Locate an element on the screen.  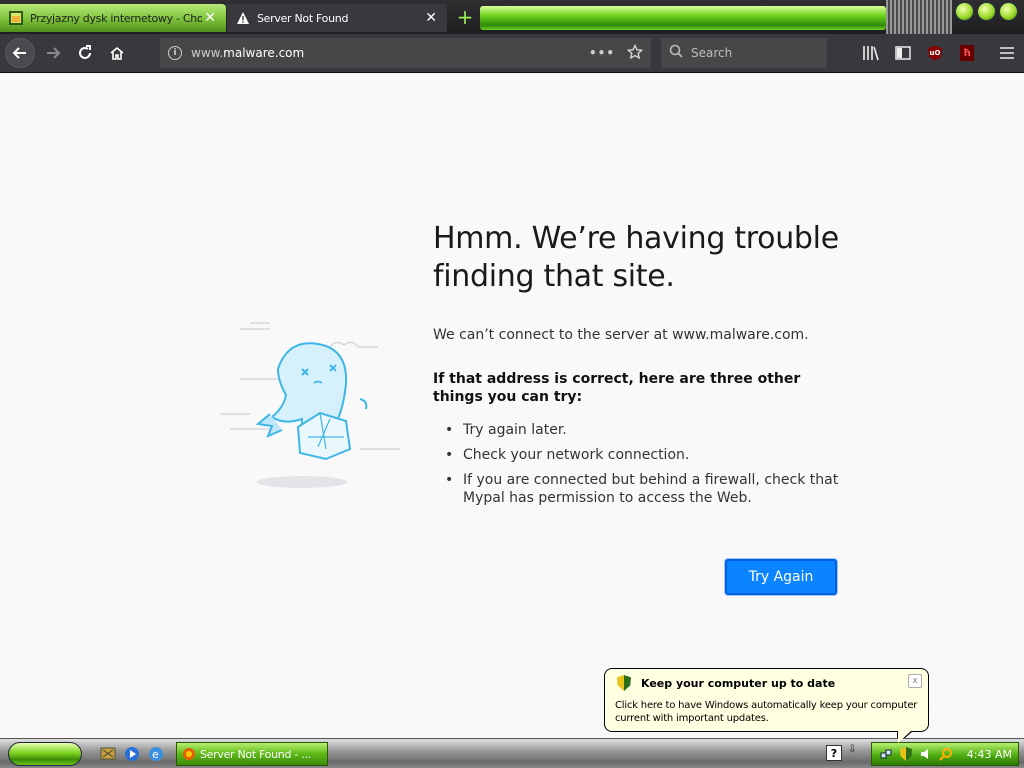
tab-server-not-found: Server Not Found ✕ is located at coordinates (337, 18).